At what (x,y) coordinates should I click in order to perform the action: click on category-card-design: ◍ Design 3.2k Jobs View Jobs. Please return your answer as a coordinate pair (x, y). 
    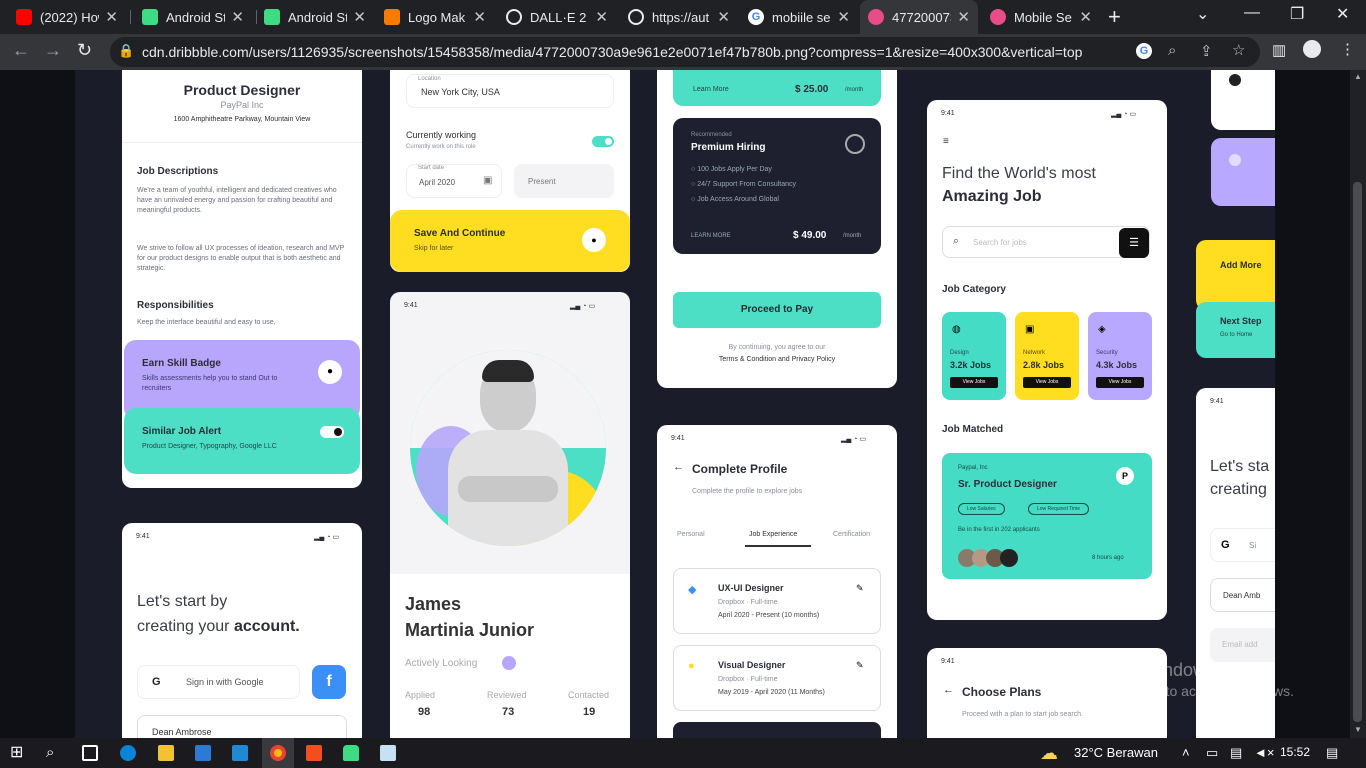
    Looking at the image, I should click on (974, 356).